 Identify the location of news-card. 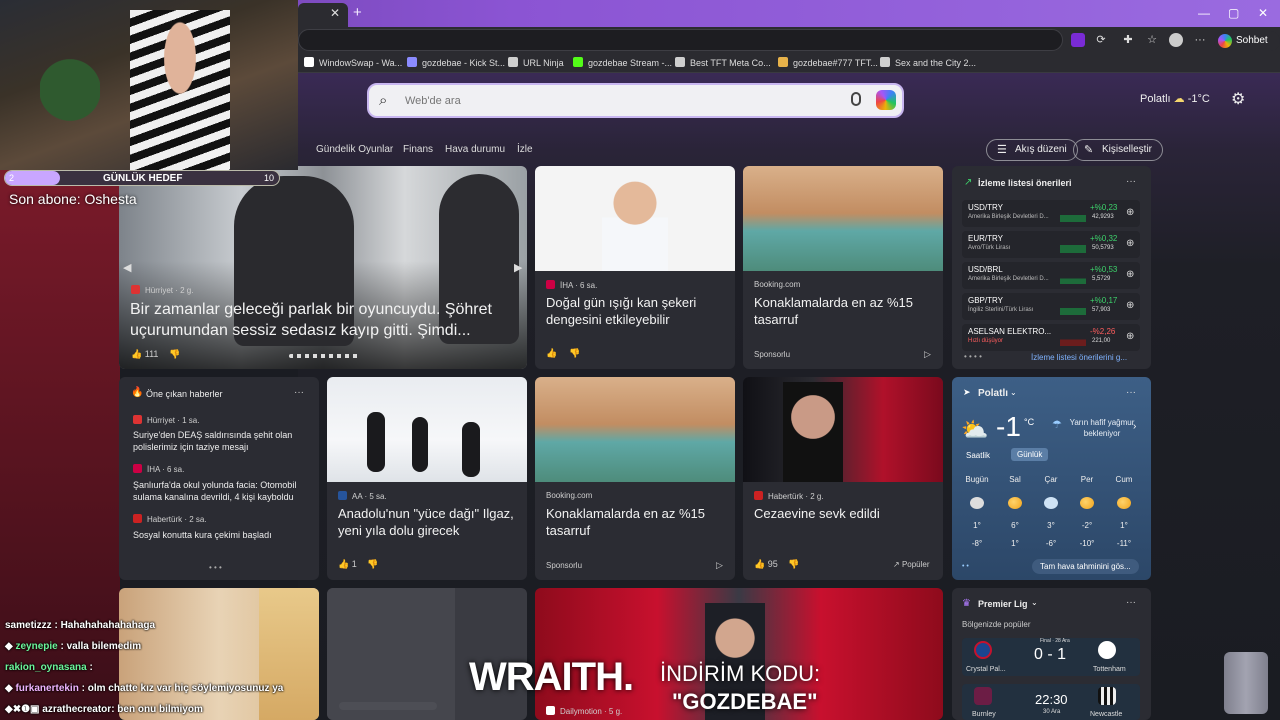
(219, 654).